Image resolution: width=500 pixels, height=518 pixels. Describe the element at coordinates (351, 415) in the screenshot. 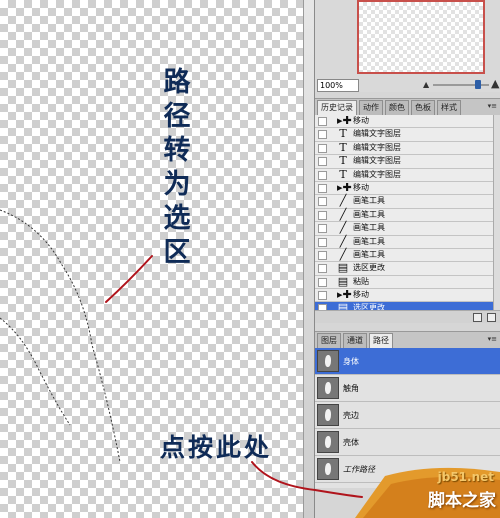

I see `path-label: 壳边` at that location.